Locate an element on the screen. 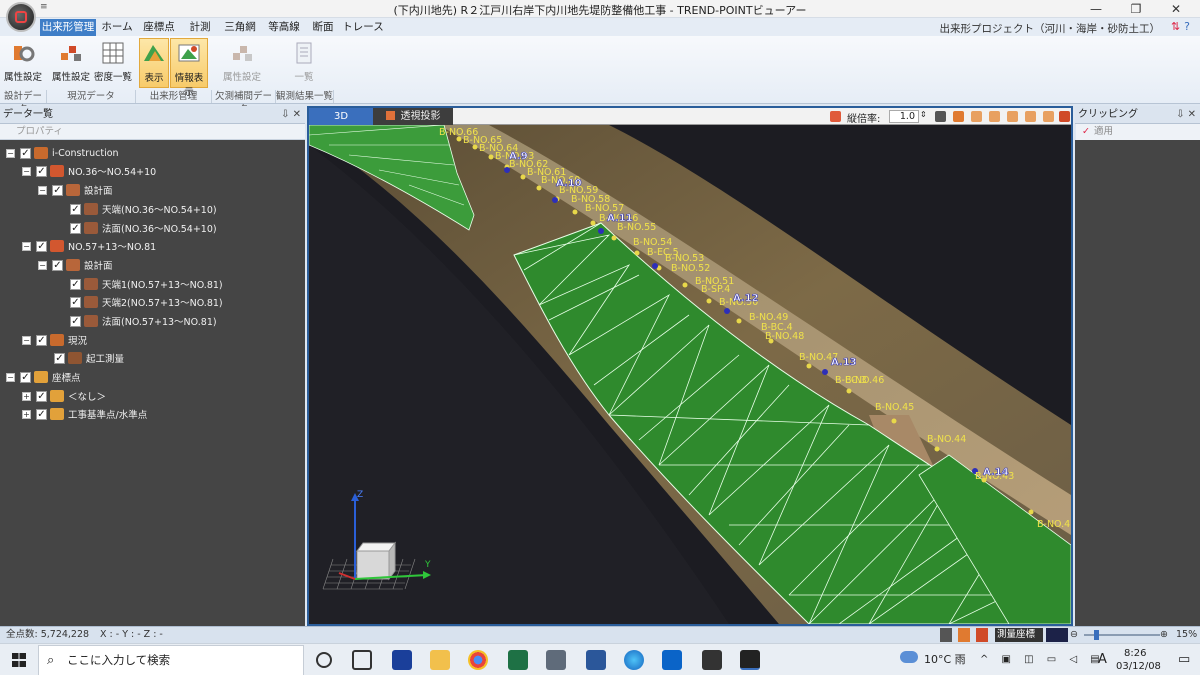 The height and width of the screenshot is (675, 1200). tree-node-none: + ✓ ＜なし＞ is located at coordinates (64, 396).